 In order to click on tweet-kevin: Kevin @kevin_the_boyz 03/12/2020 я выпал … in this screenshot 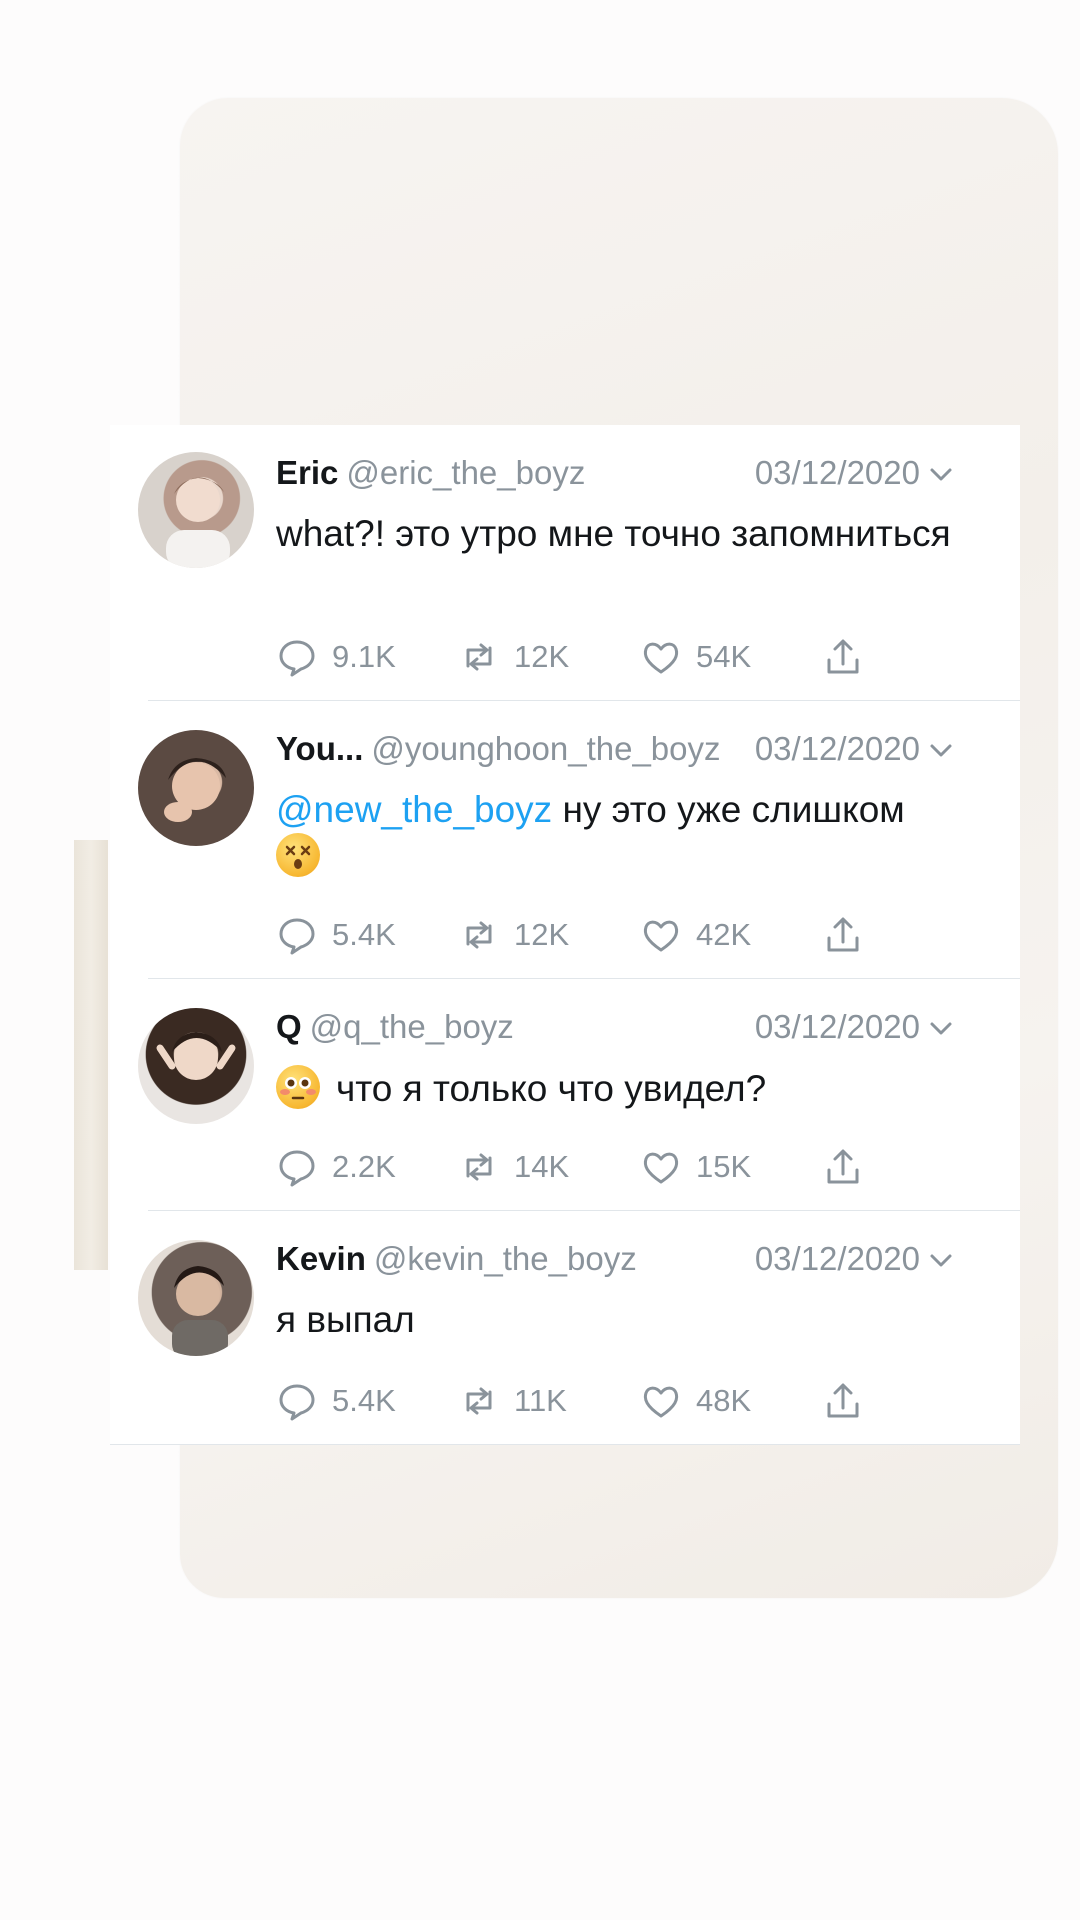, I will do `click(565, 1328)`.